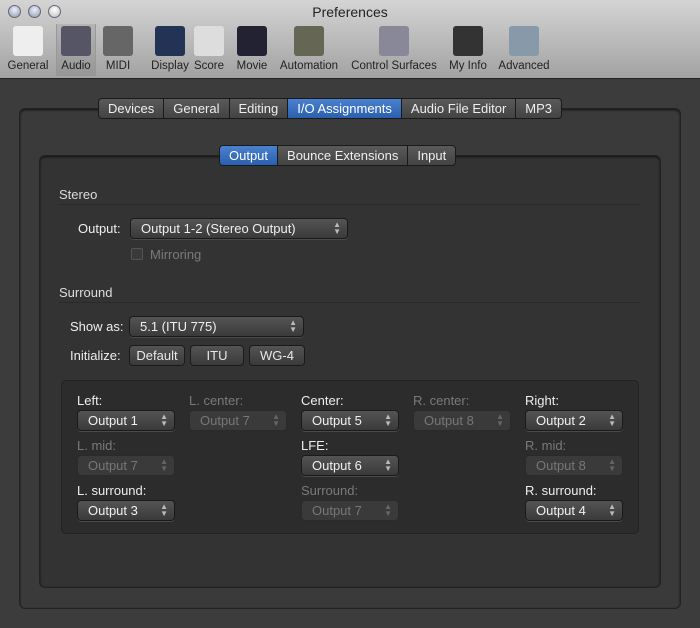 The width and height of the screenshot is (700, 628). I want to click on r-center-output-popup: Output 8 ▲ ▼, so click(462, 420).